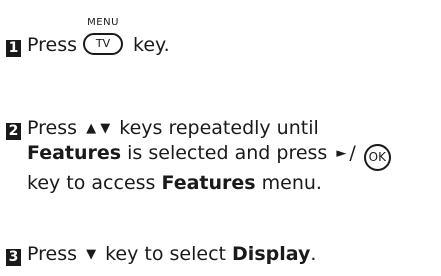 This screenshot has height=276, width=441. Describe the element at coordinates (151, 45) in the screenshot. I see `step-text: key.` at that location.